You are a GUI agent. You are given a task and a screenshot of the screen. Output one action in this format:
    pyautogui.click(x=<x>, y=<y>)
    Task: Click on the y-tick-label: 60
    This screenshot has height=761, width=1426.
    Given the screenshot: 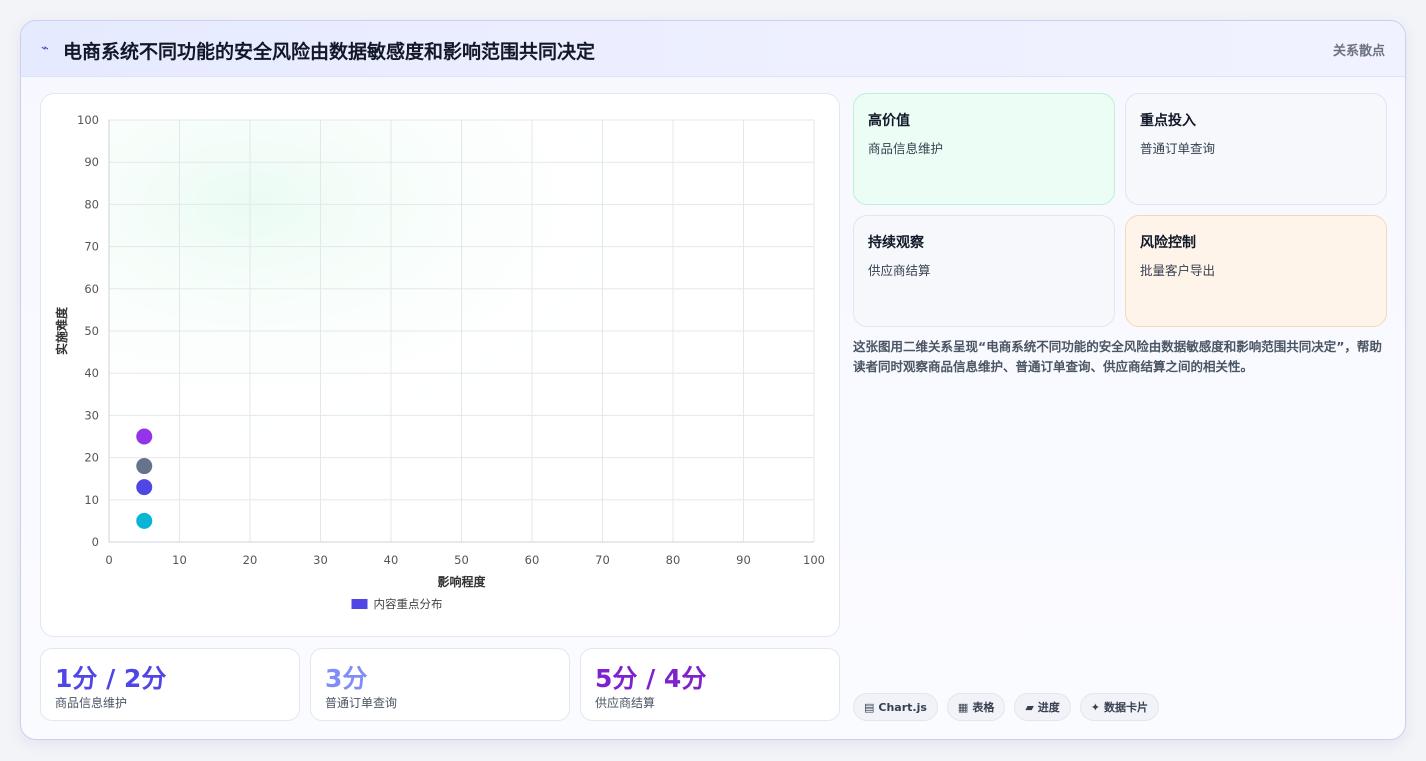 What is the action you would take?
    pyautogui.click(x=91, y=289)
    